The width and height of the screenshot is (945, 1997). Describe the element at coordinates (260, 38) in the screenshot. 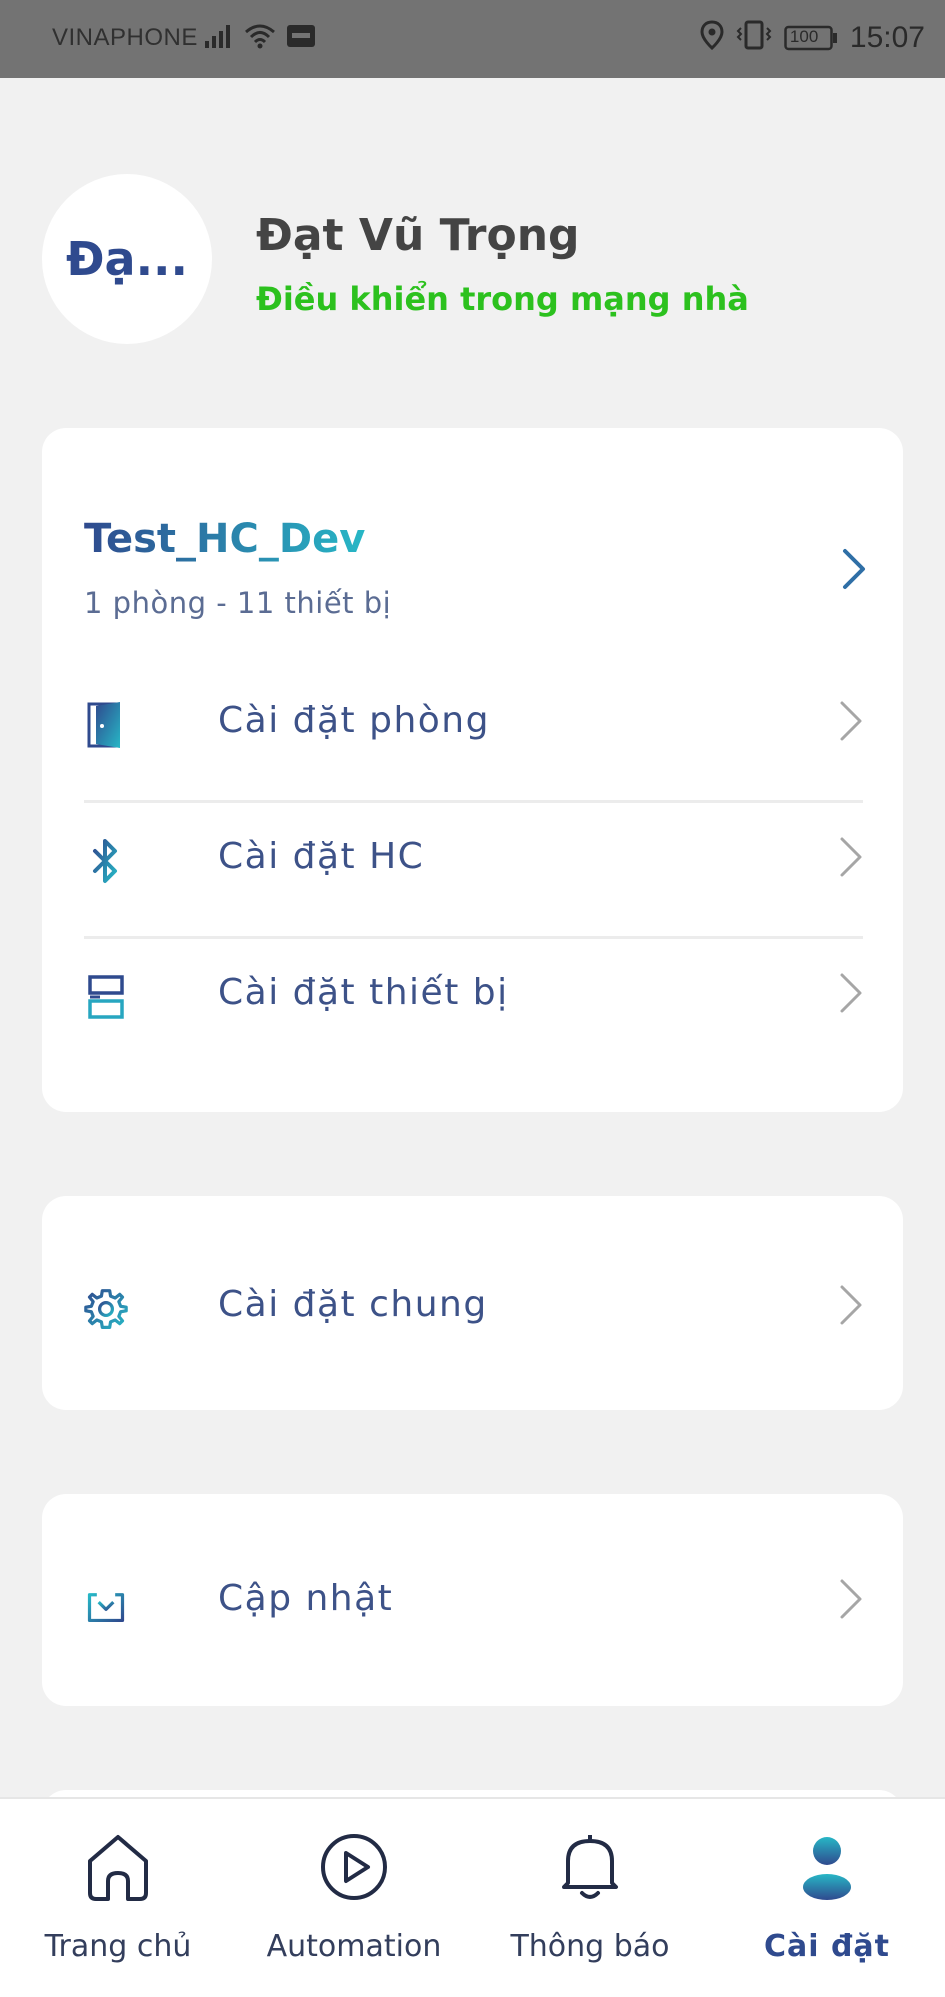

I see `wifi-icon` at that location.